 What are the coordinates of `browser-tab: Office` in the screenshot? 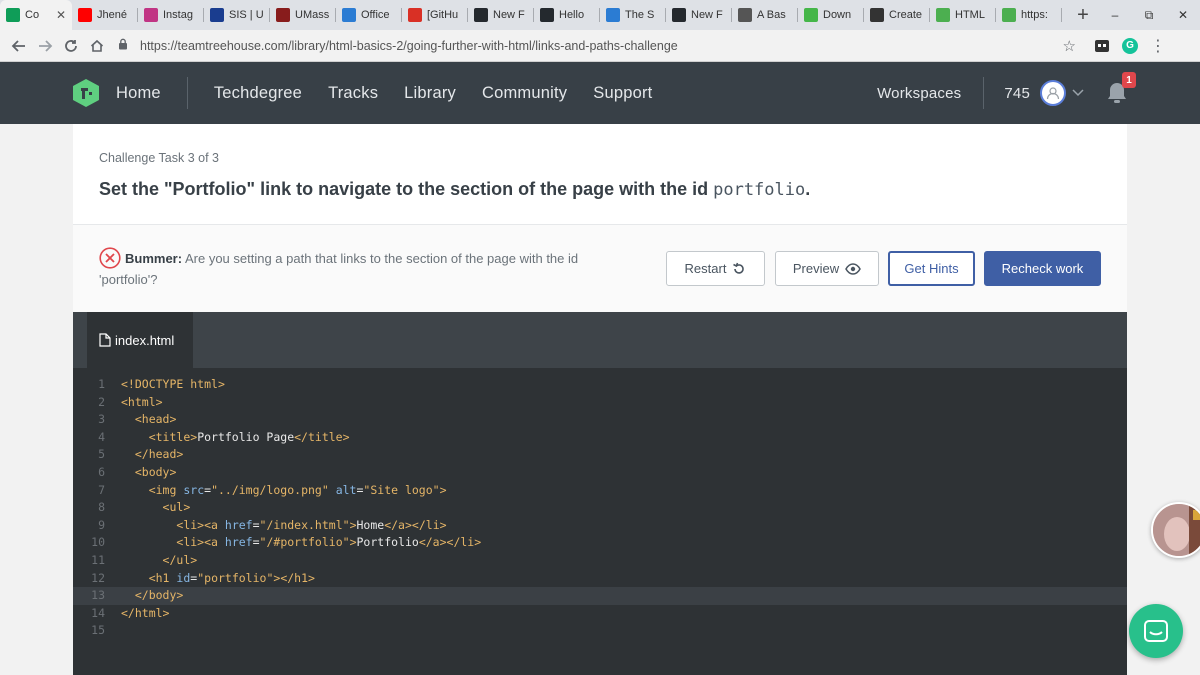 It's located at (369, 15).